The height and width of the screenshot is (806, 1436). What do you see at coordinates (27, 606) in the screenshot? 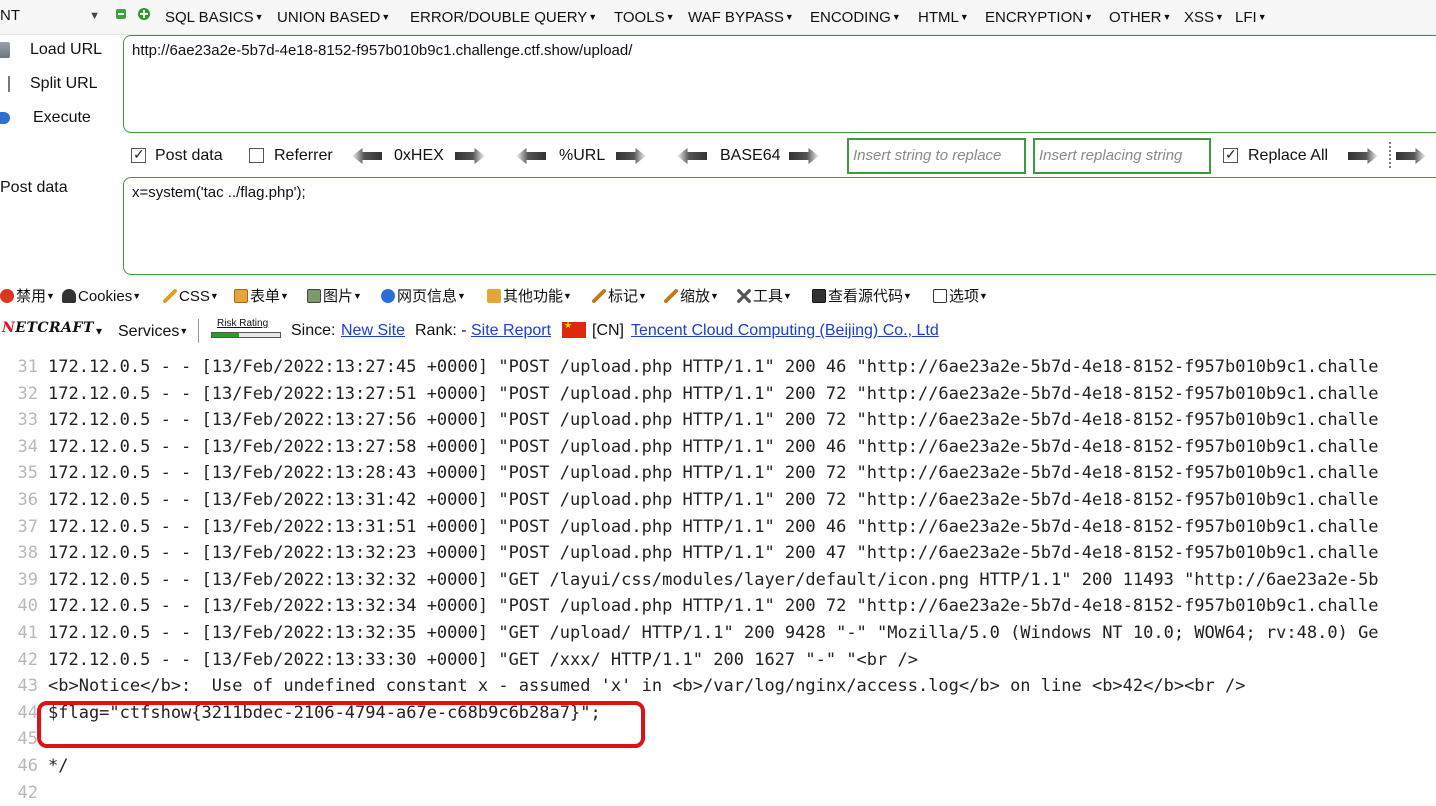
I see `line-number: 40` at bounding box center [27, 606].